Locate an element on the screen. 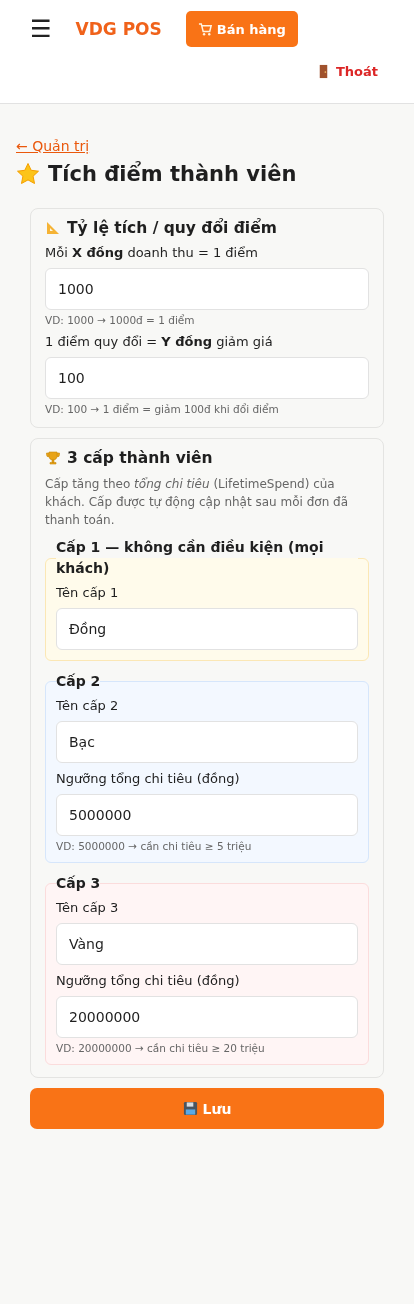  field-label: Tên cấp 3 is located at coordinates (88, 907).